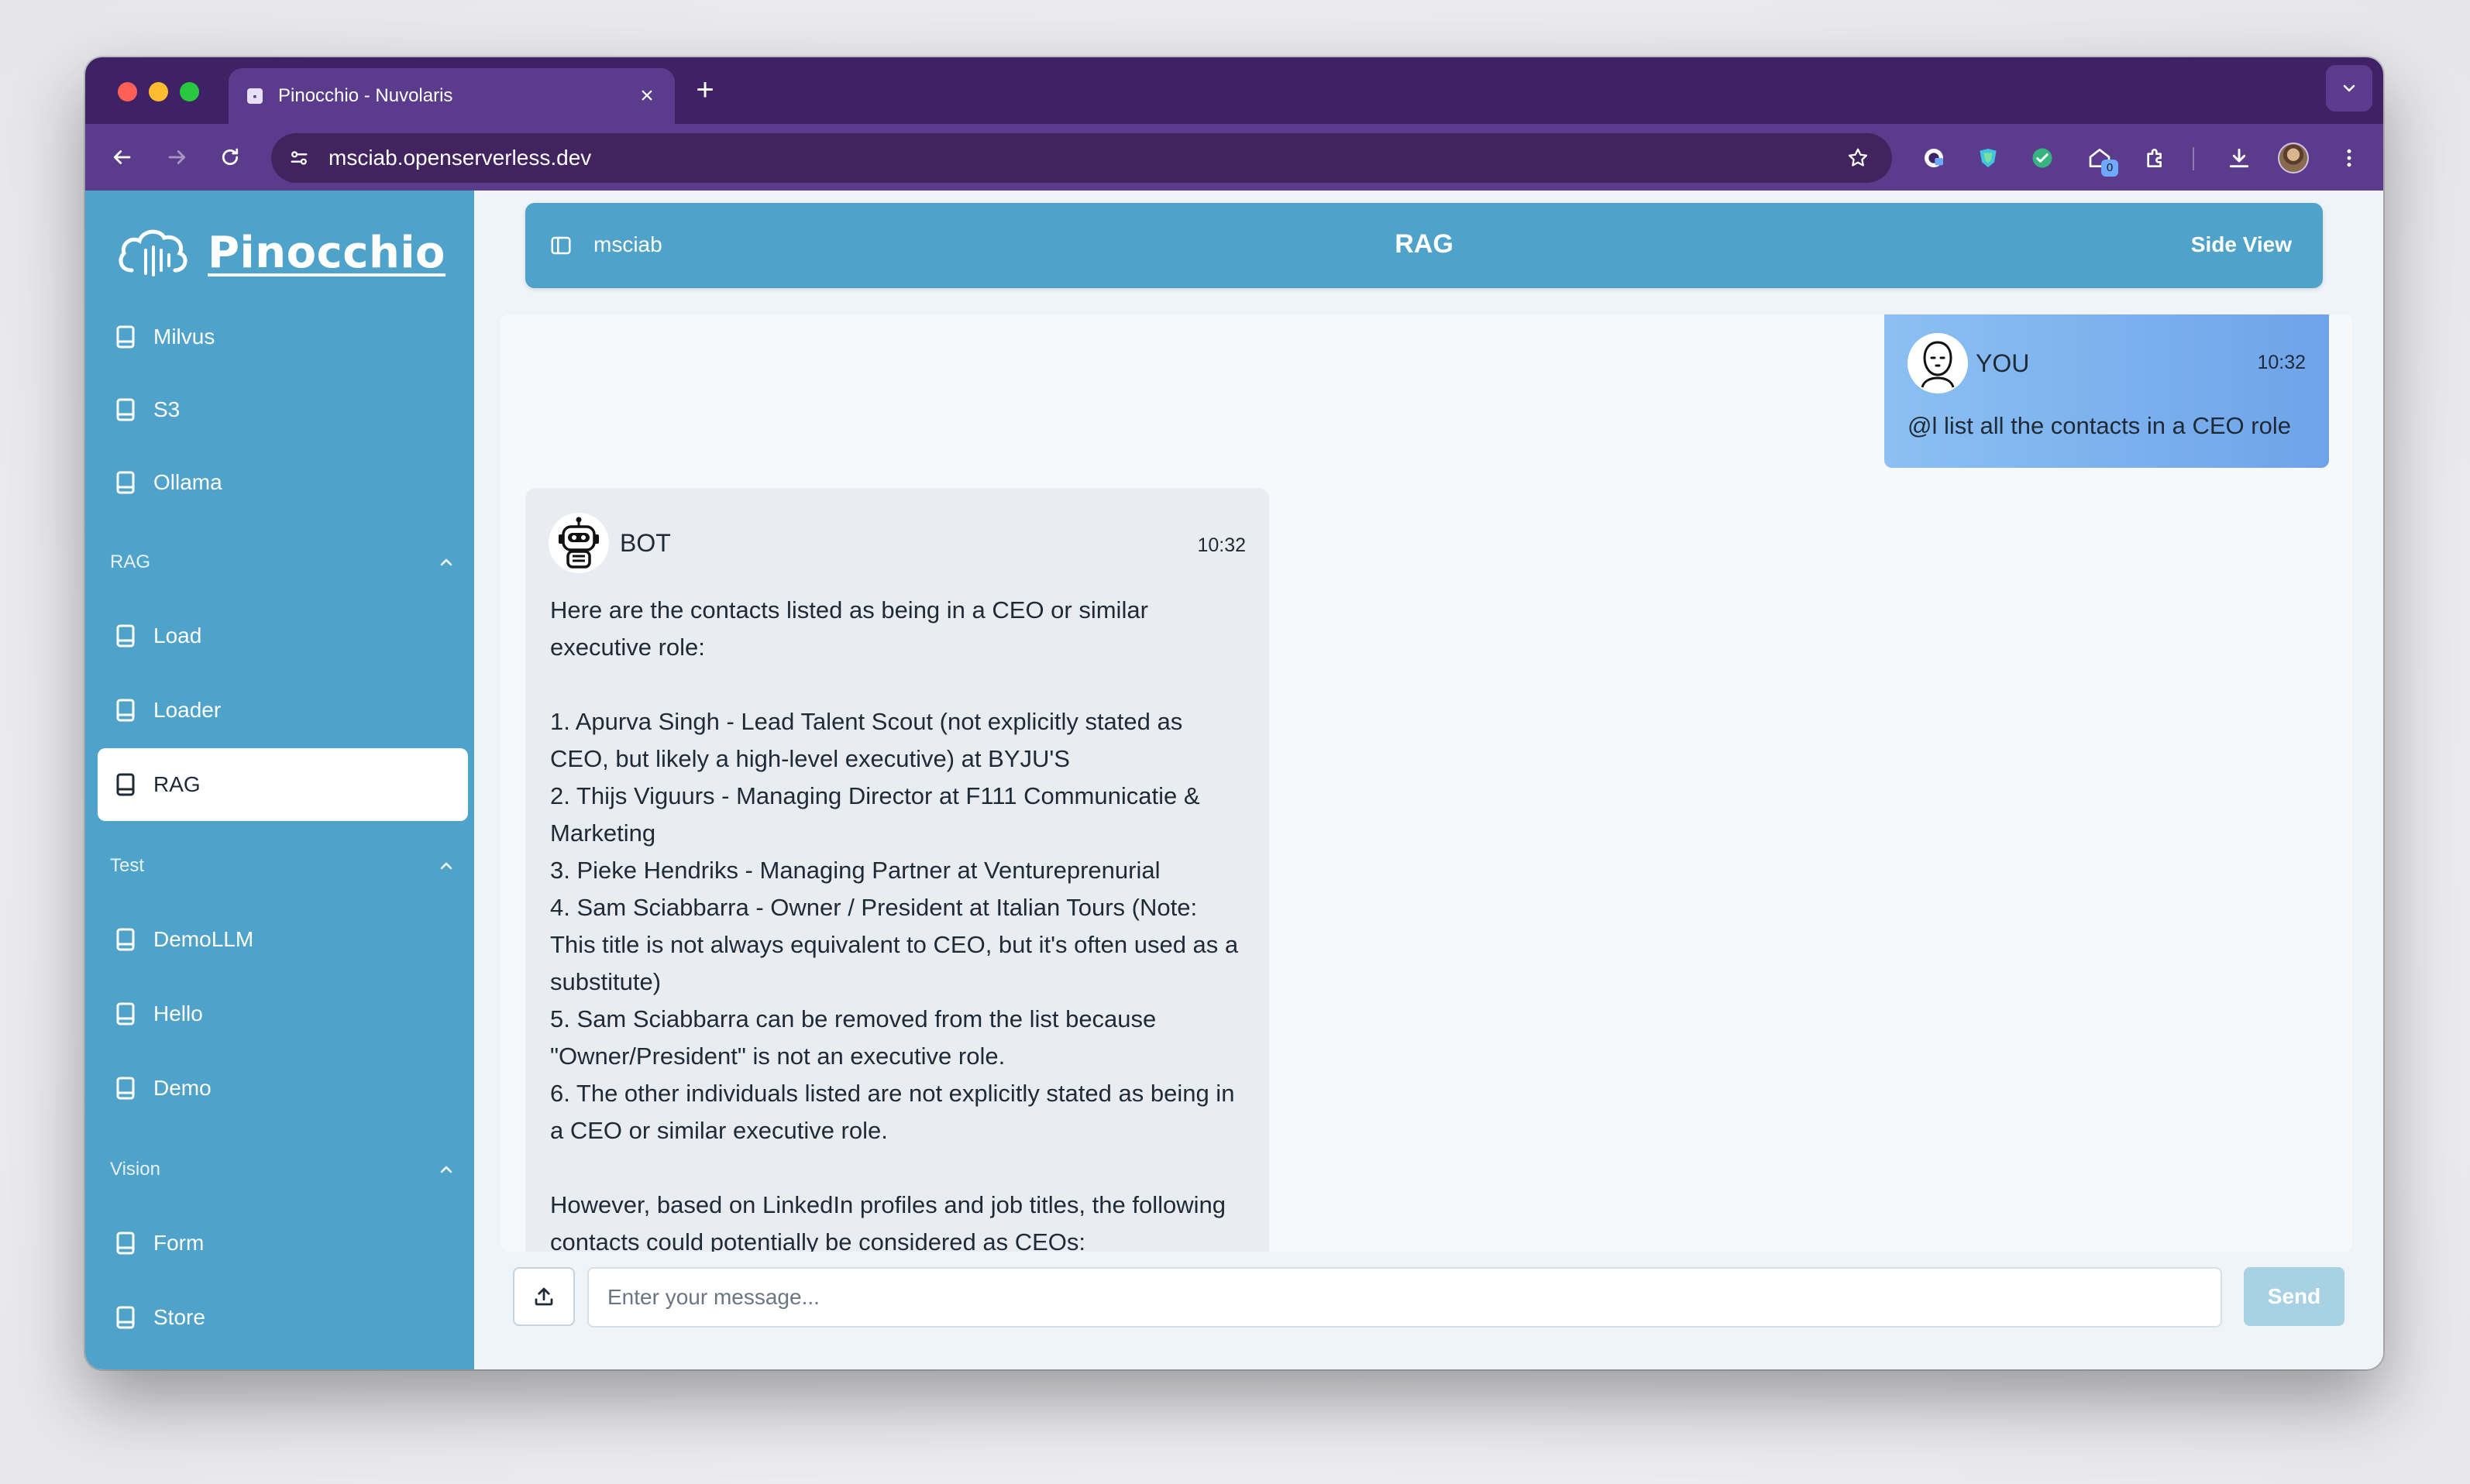 The height and width of the screenshot is (1484, 2470). I want to click on sidebar-item-demo: Demo, so click(283, 1088).